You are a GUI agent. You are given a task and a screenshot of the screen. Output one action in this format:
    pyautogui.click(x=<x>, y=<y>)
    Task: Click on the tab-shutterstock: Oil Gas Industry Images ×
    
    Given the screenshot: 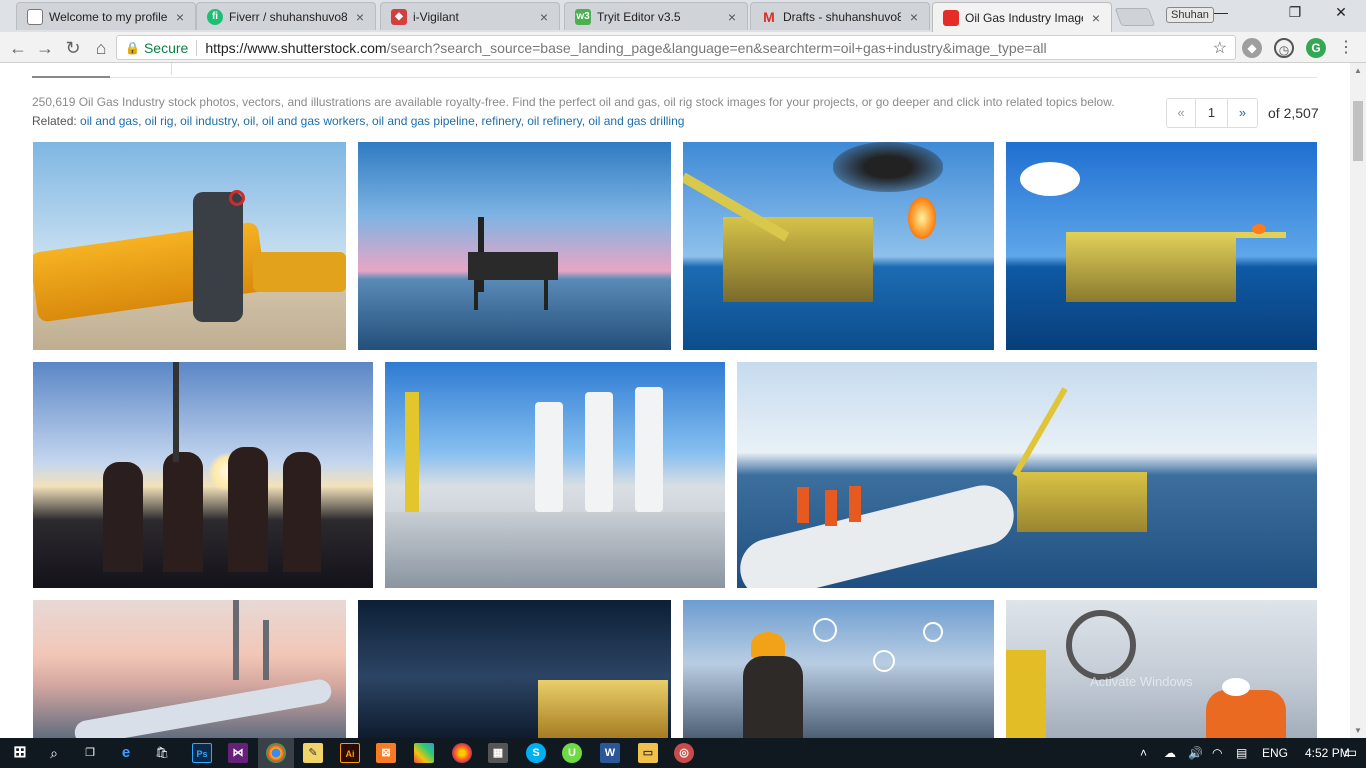 What is the action you would take?
    pyautogui.click(x=1022, y=17)
    